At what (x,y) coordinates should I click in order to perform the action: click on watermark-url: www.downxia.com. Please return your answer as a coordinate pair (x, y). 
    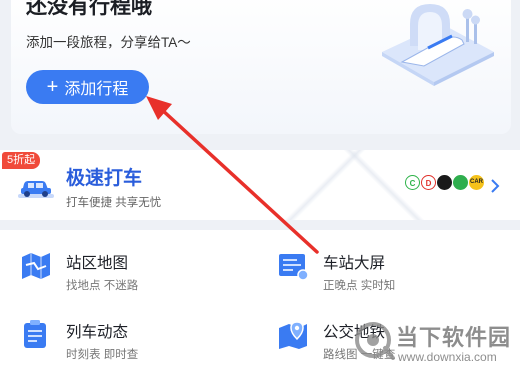
    Looking at the image, I should click on (447, 357).